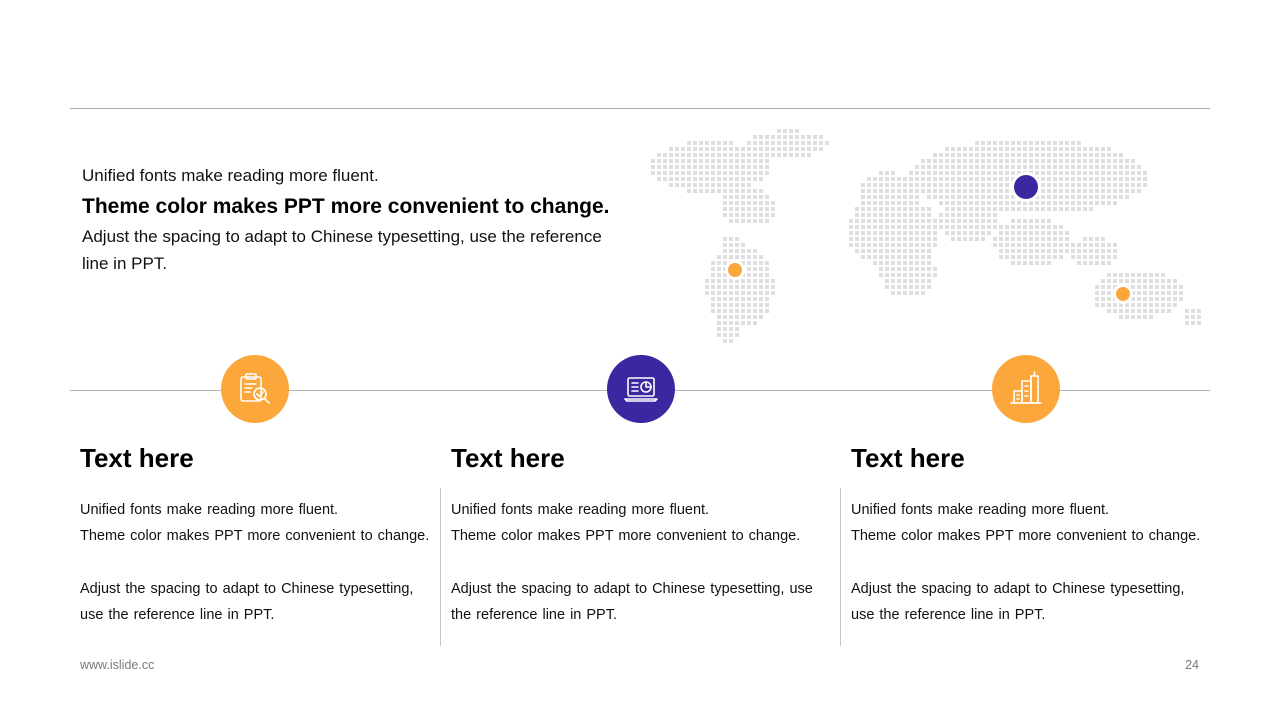 The height and width of the screenshot is (720, 1280). Describe the element at coordinates (1123, 294) in the screenshot. I see `australia-marker` at that location.